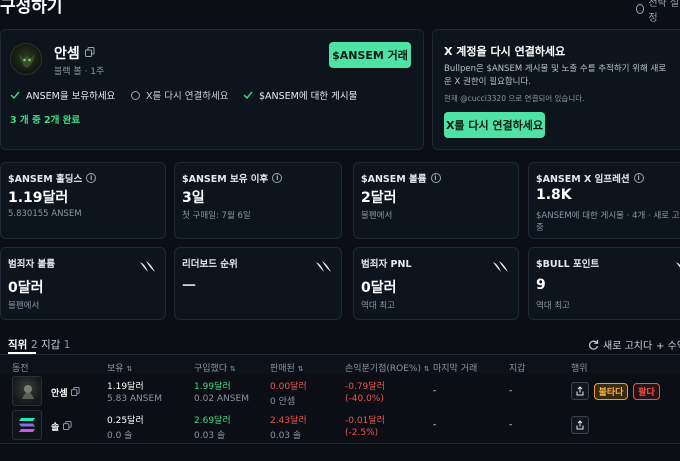 This screenshot has width=680, height=461. What do you see at coordinates (611, 391) in the screenshot?
I see `buy-button: 불타다` at bounding box center [611, 391].